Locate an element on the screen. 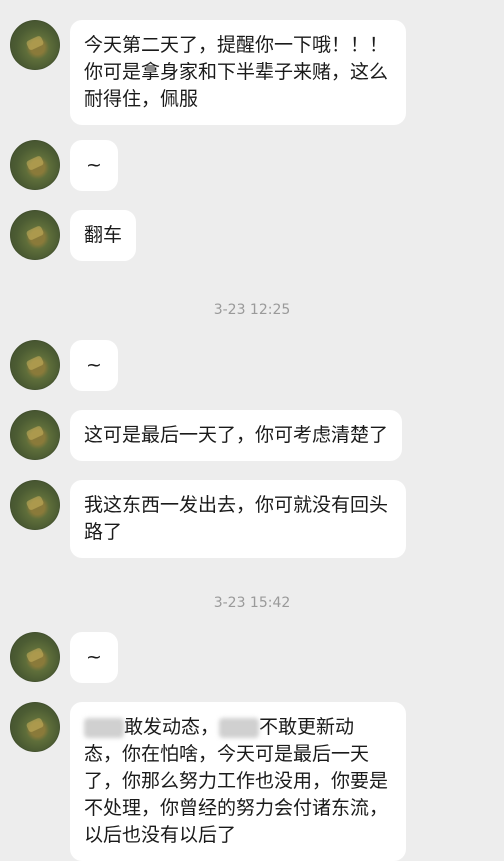 This screenshot has width=504, height=861. message-bubble: 翻车 is located at coordinates (103, 235).